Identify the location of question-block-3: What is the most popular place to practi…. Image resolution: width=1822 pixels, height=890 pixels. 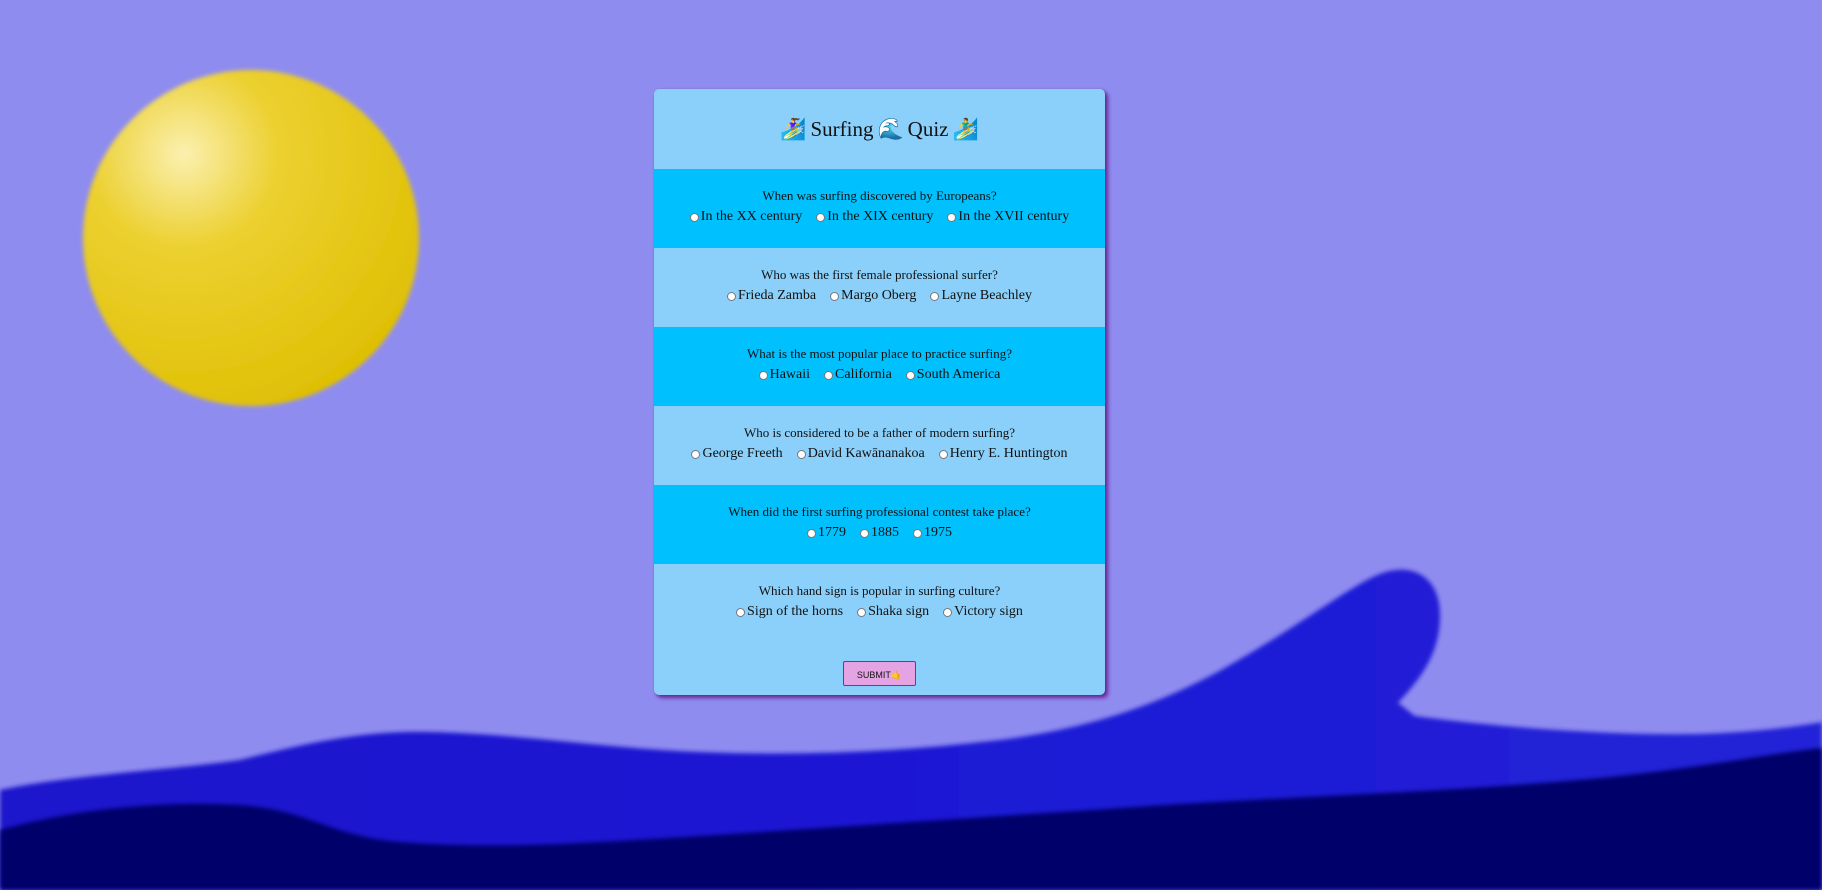
(879, 366).